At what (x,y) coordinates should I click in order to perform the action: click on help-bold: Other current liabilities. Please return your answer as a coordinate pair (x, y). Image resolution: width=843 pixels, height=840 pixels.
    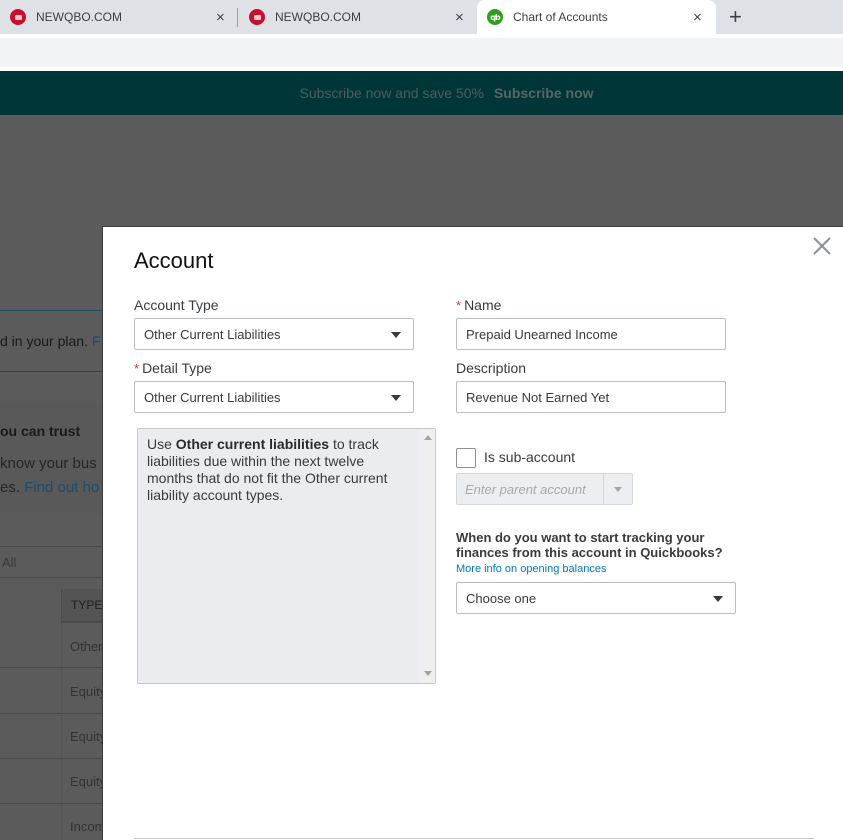
    Looking at the image, I should click on (252, 444).